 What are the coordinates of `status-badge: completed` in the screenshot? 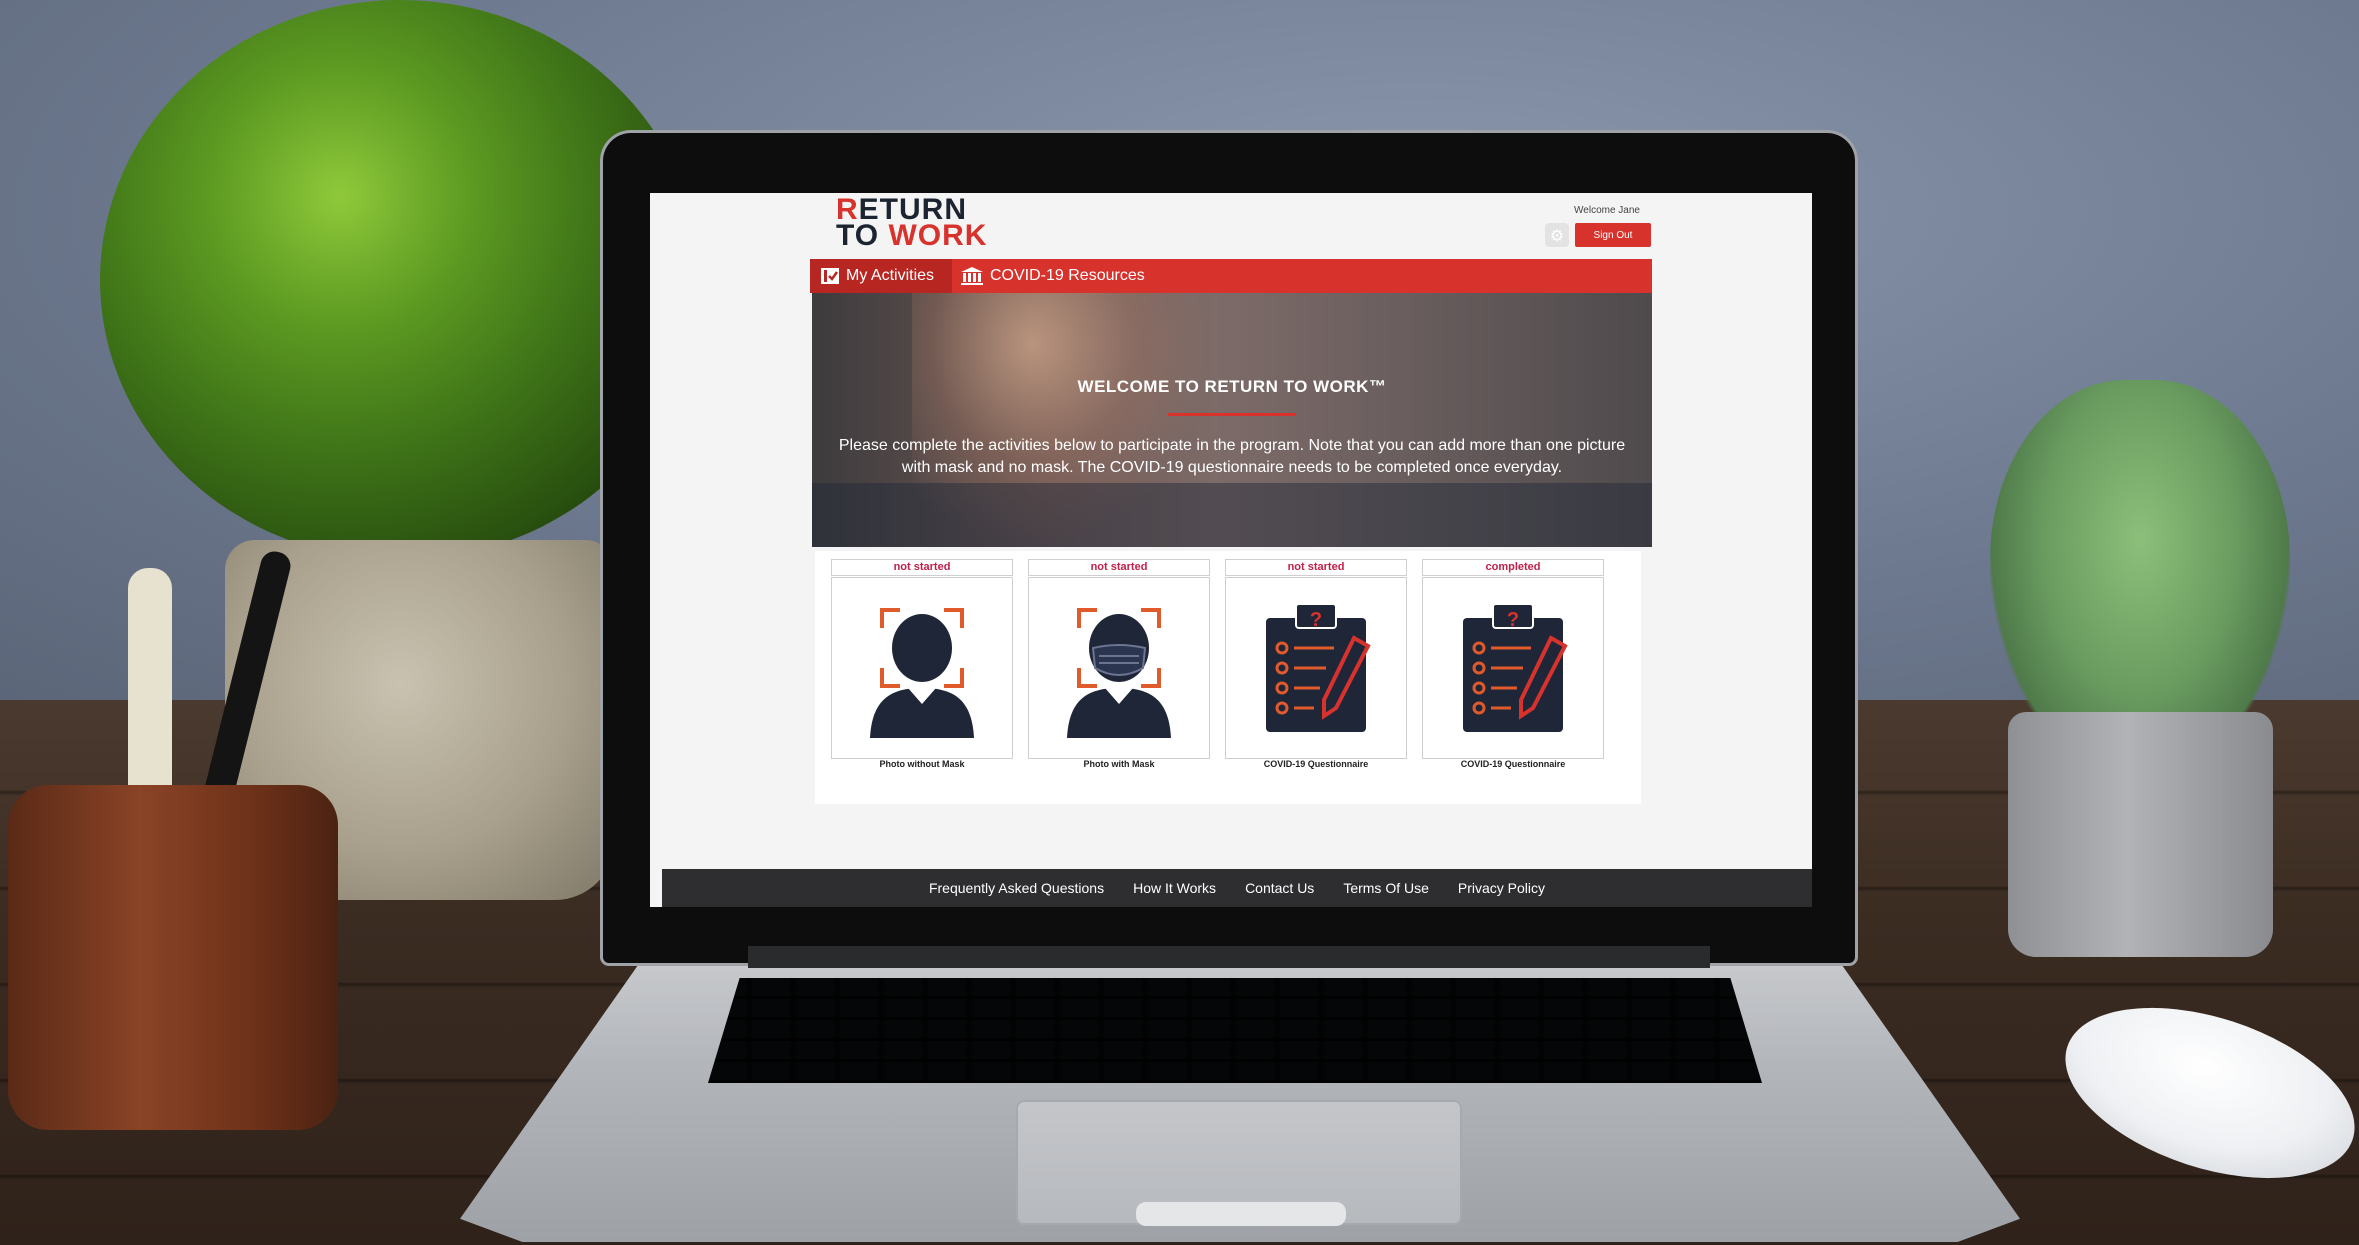 It's located at (1513, 567).